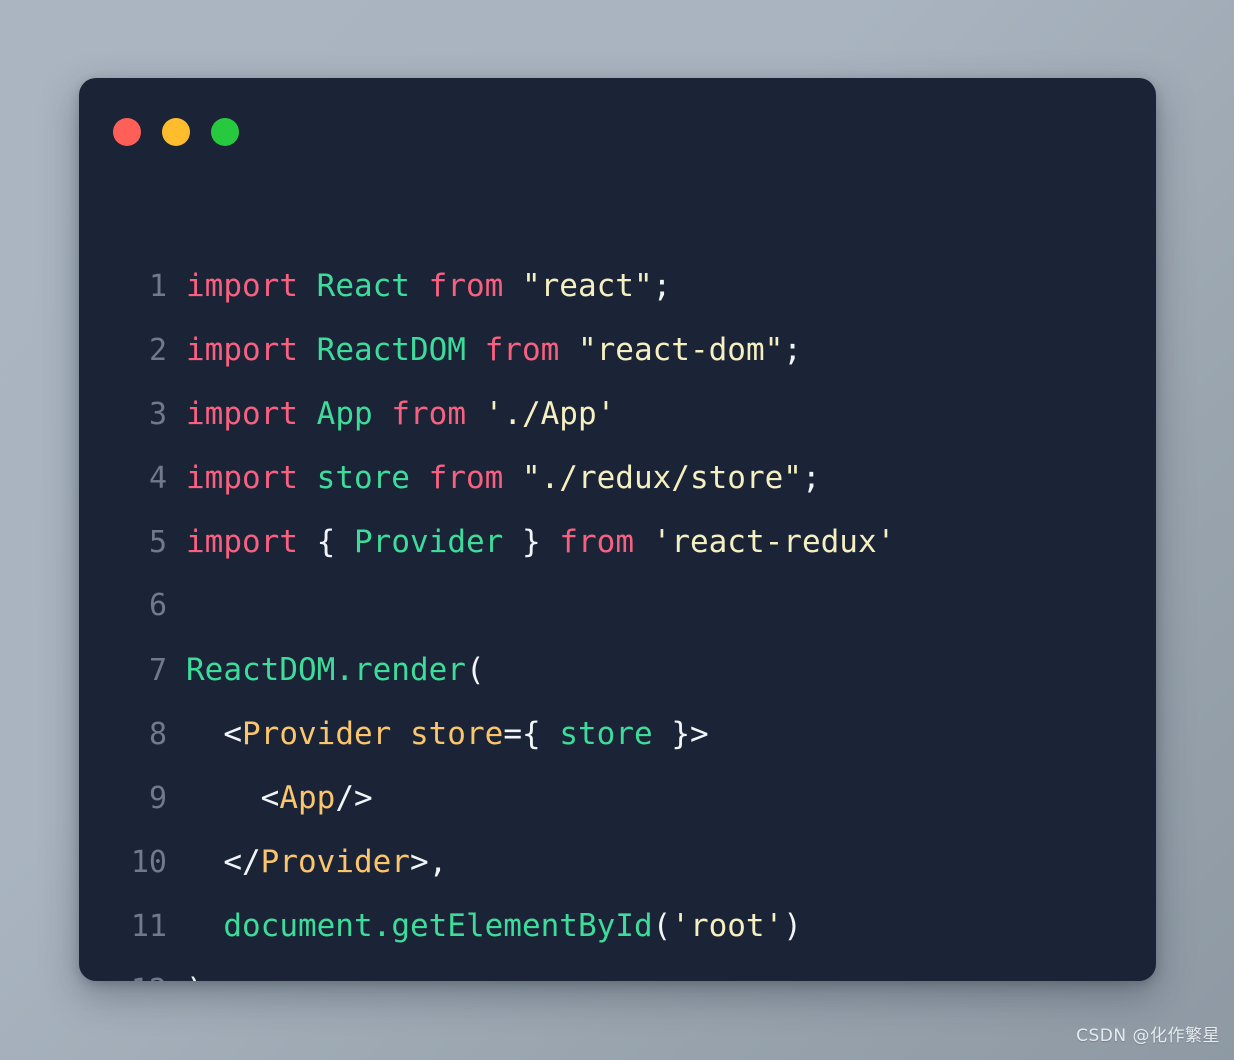  I want to click on code-token: =, so click(512, 734).